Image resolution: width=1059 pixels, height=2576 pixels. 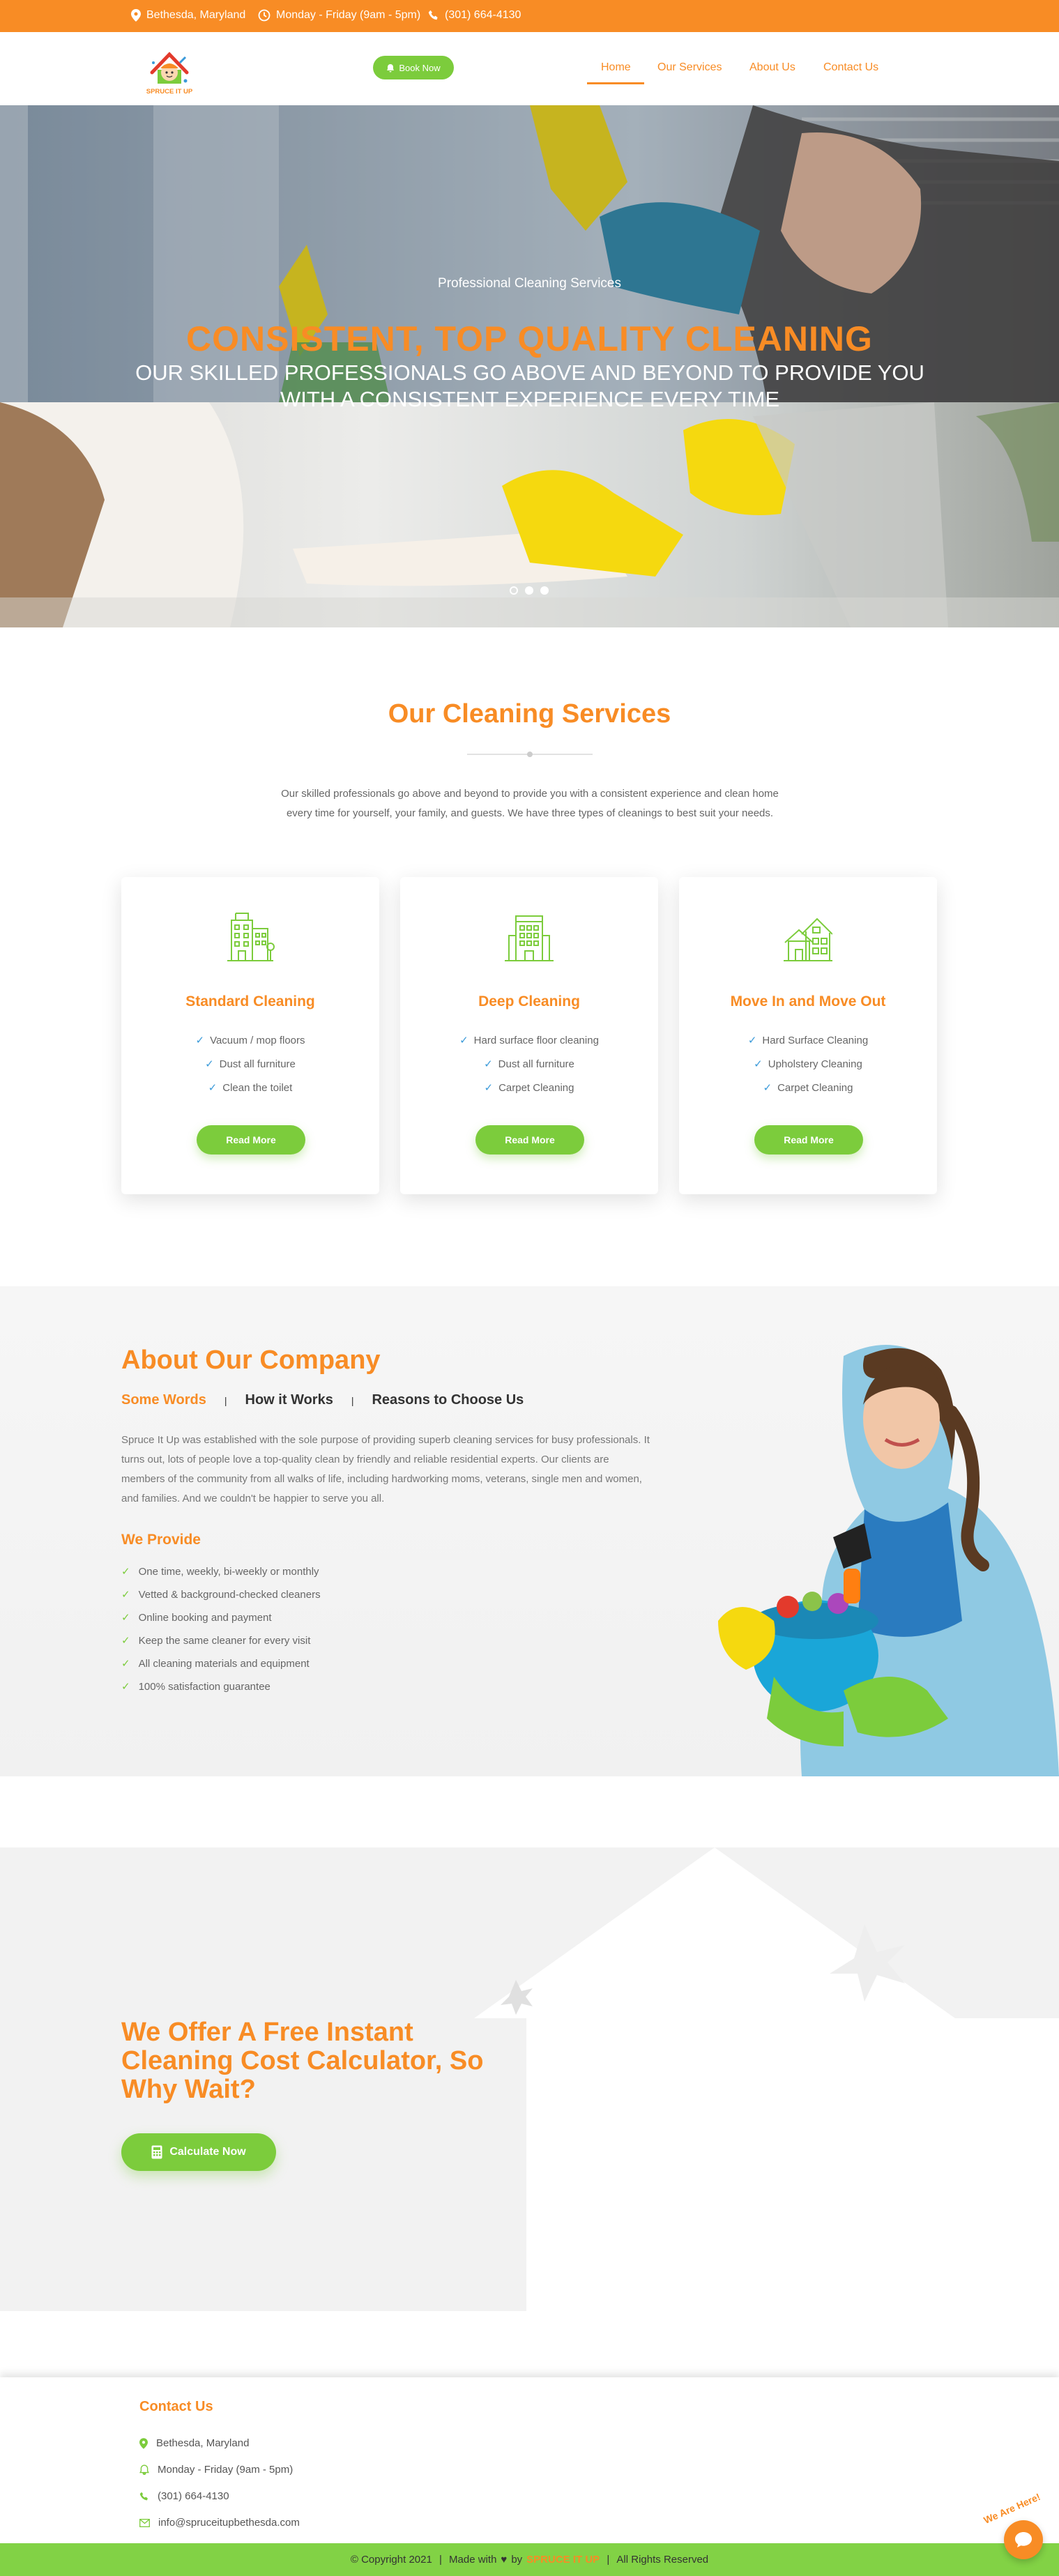 I want to click on list-item: ✓ All cleaning materials and equipment, so click(x=215, y=1664).